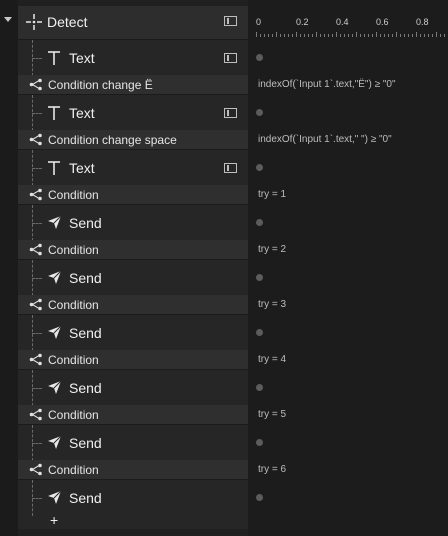 Image resolution: width=448 pixels, height=536 pixels. Describe the element at coordinates (342, 22) in the screenshot. I see `timeline-tick-label: 0.4` at that location.